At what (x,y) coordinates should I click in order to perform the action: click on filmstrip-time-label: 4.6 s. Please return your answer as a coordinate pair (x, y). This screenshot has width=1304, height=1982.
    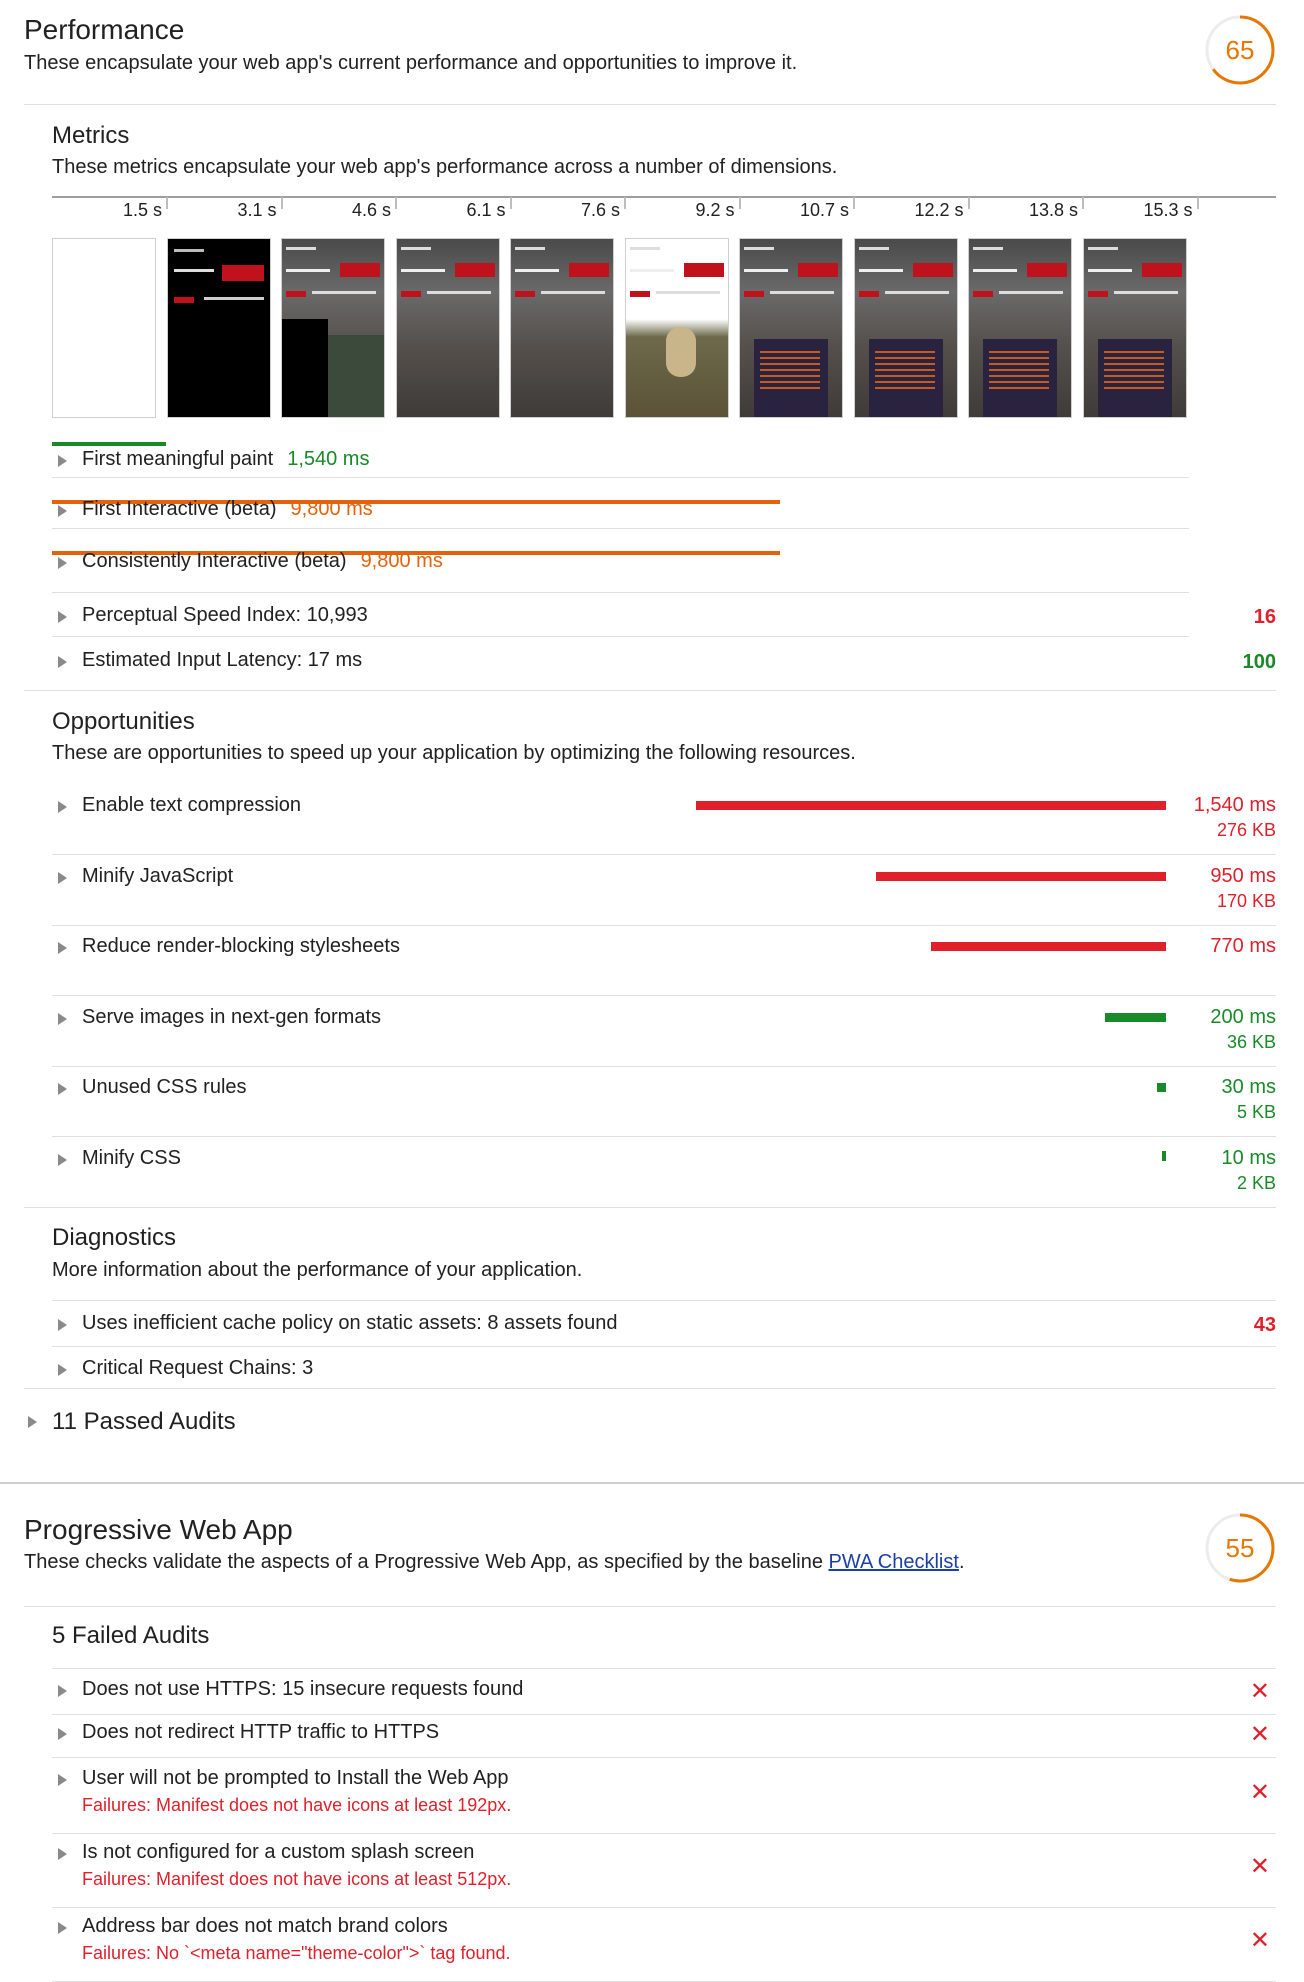
    Looking at the image, I should click on (371, 210).